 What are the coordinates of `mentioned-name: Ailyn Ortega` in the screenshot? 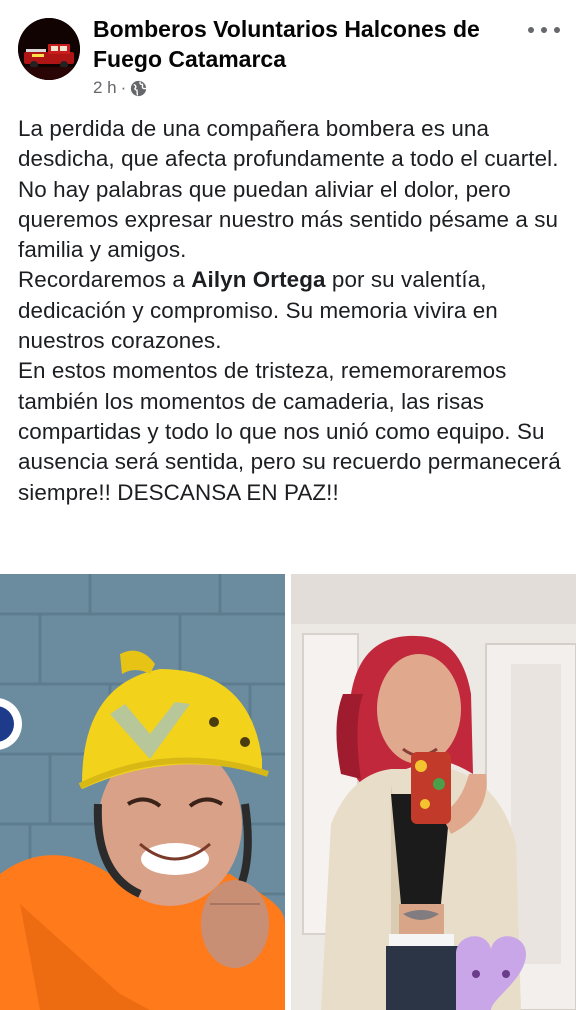 It's located at (258, 280).